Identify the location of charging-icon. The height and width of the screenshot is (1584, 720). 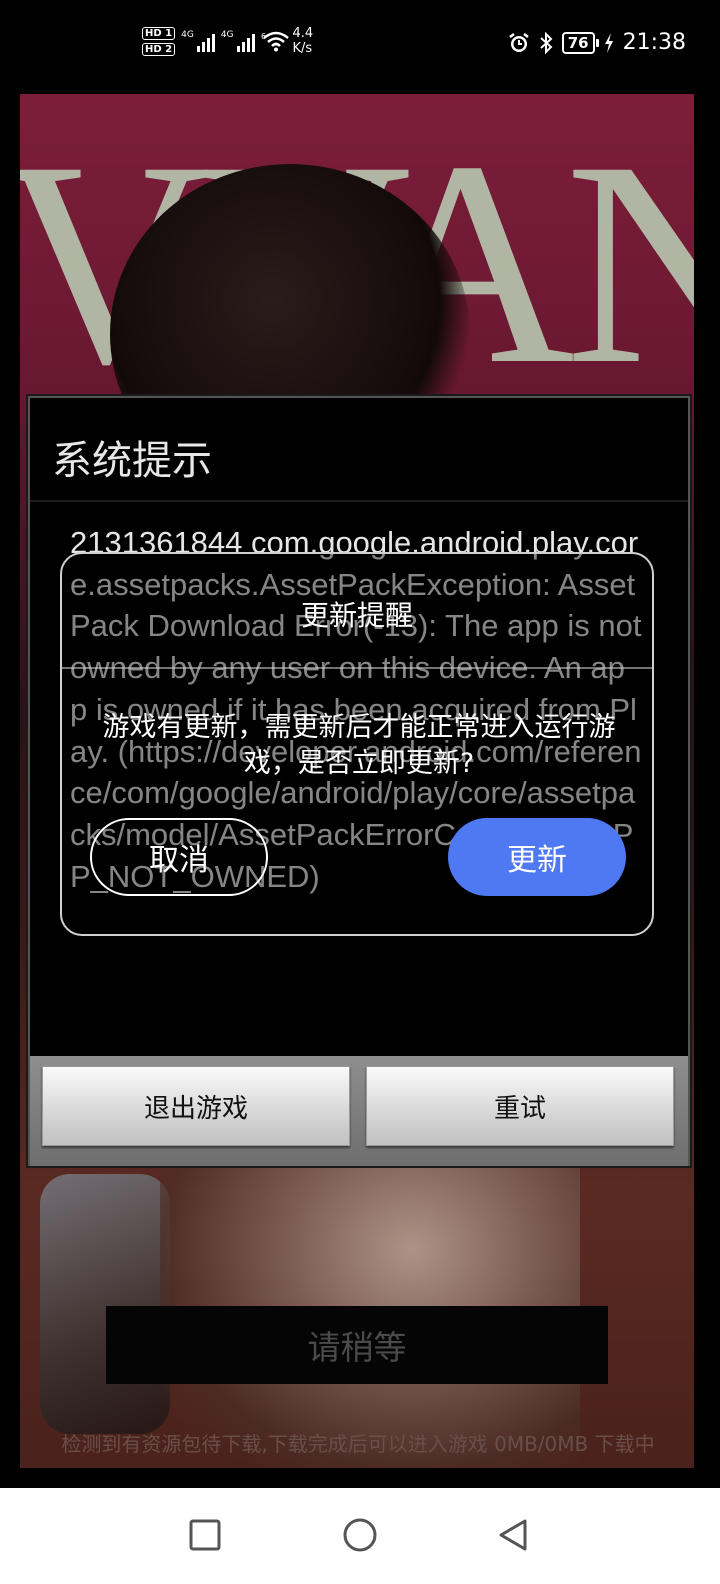
(608, 42).